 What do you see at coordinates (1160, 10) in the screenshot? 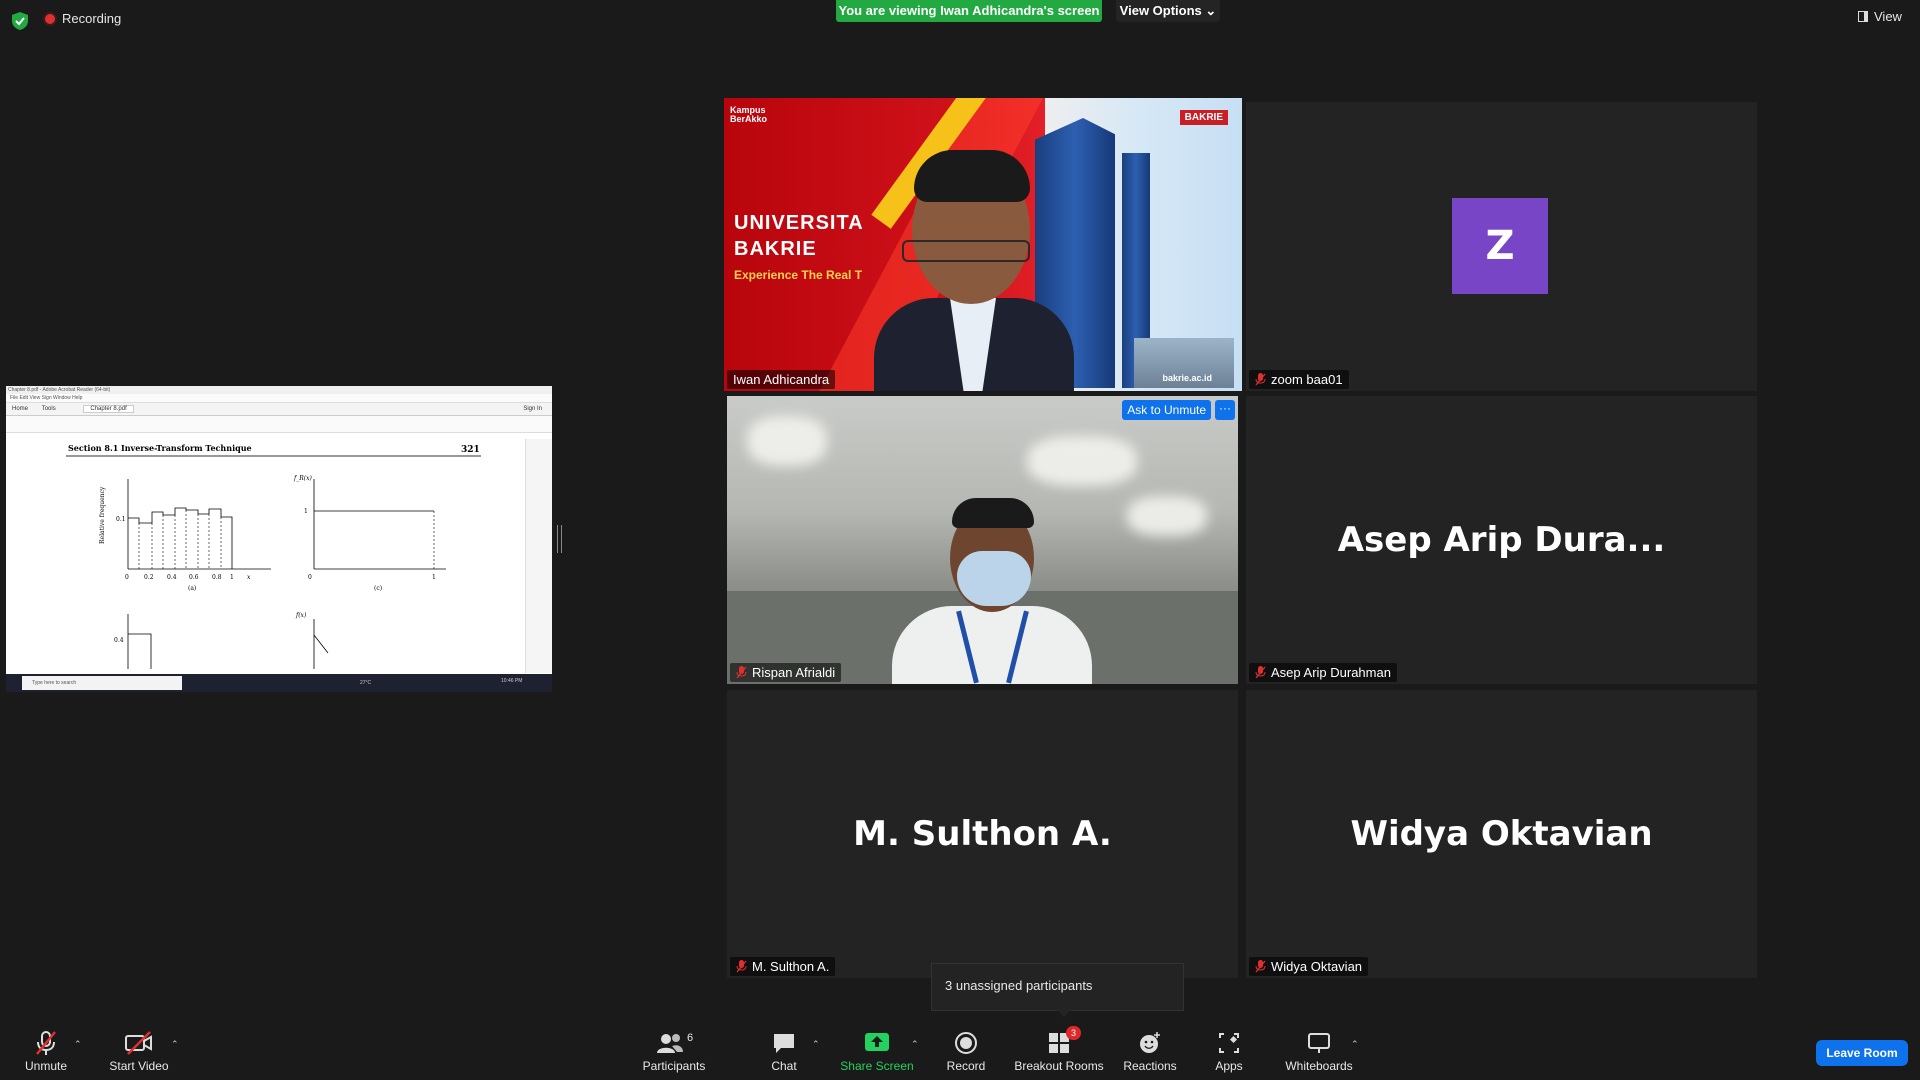
I see `view-options-label: View Options` at bounding box center [1160, 10].